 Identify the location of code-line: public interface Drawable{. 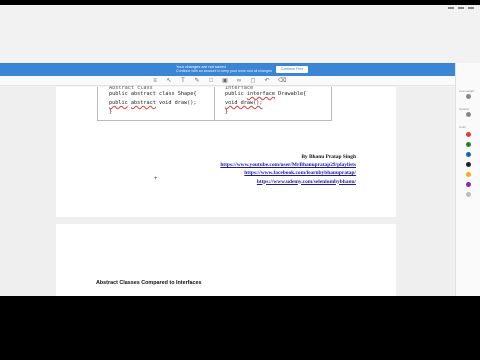
(266, 94).